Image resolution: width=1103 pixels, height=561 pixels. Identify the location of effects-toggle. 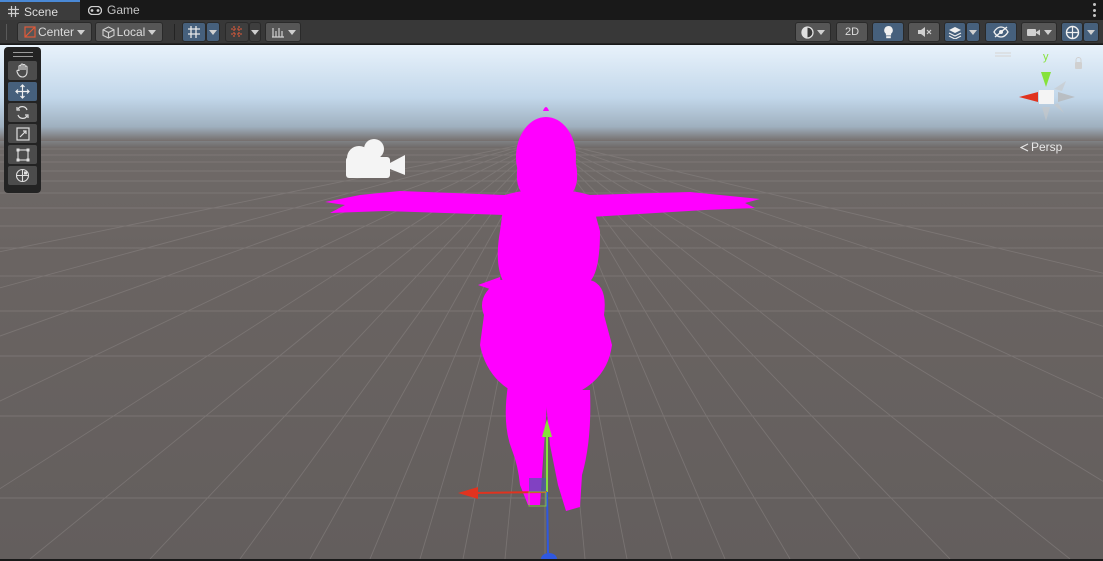
(955, 32).